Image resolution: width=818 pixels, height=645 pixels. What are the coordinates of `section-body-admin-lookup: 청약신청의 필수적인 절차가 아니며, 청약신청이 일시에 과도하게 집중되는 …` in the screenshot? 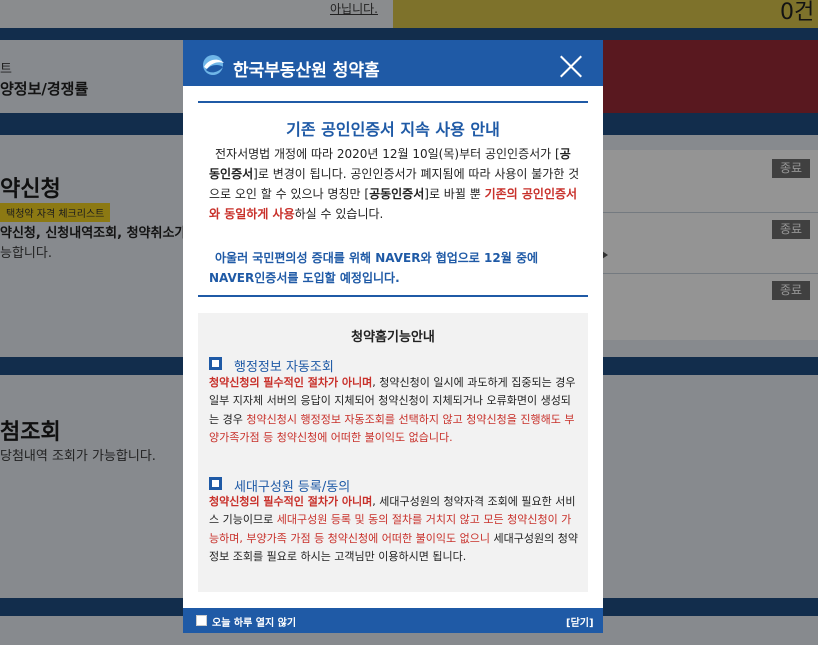 It's located at (395, 410).